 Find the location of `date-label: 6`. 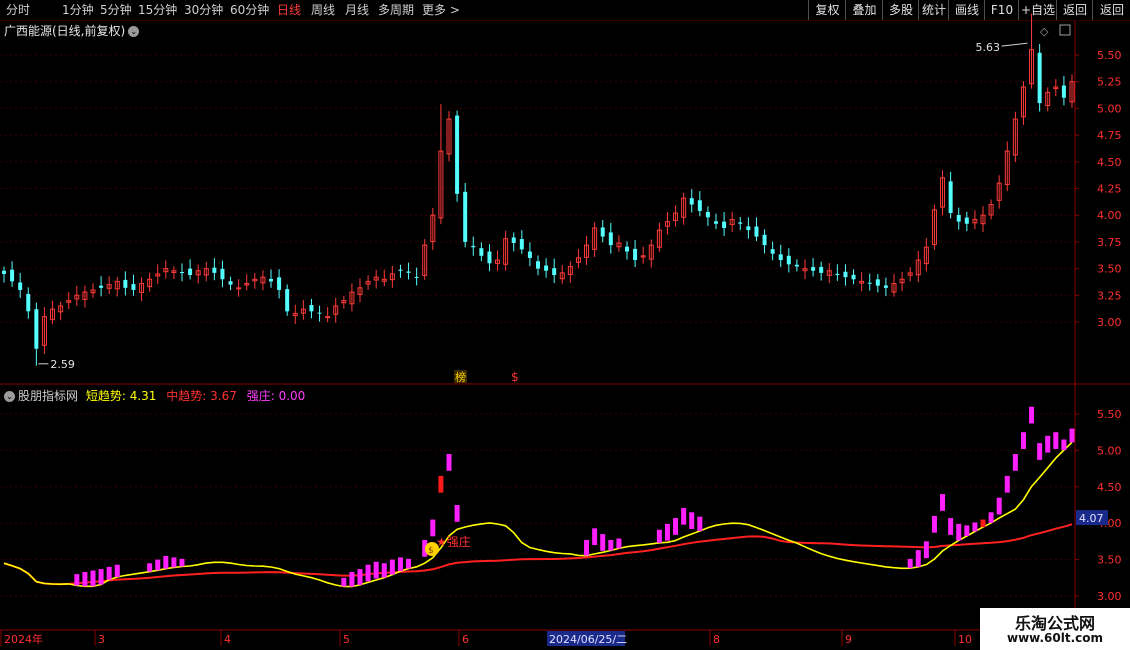

date-label: 6 is located at coordinates (465, 639).